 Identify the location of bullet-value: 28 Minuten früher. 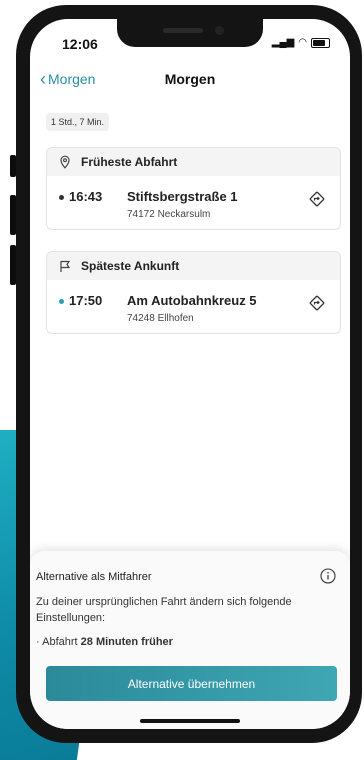
(126, 642).